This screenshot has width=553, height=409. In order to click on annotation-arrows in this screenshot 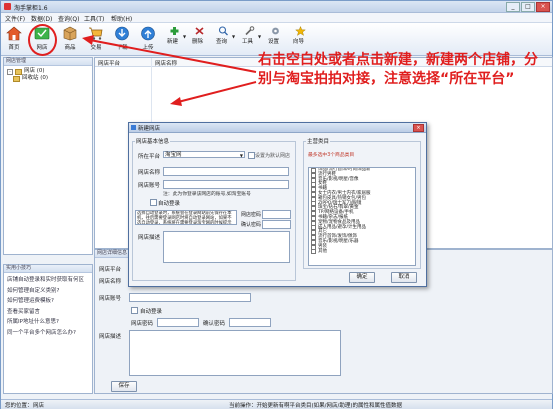, I will do `click(169, 70)`.